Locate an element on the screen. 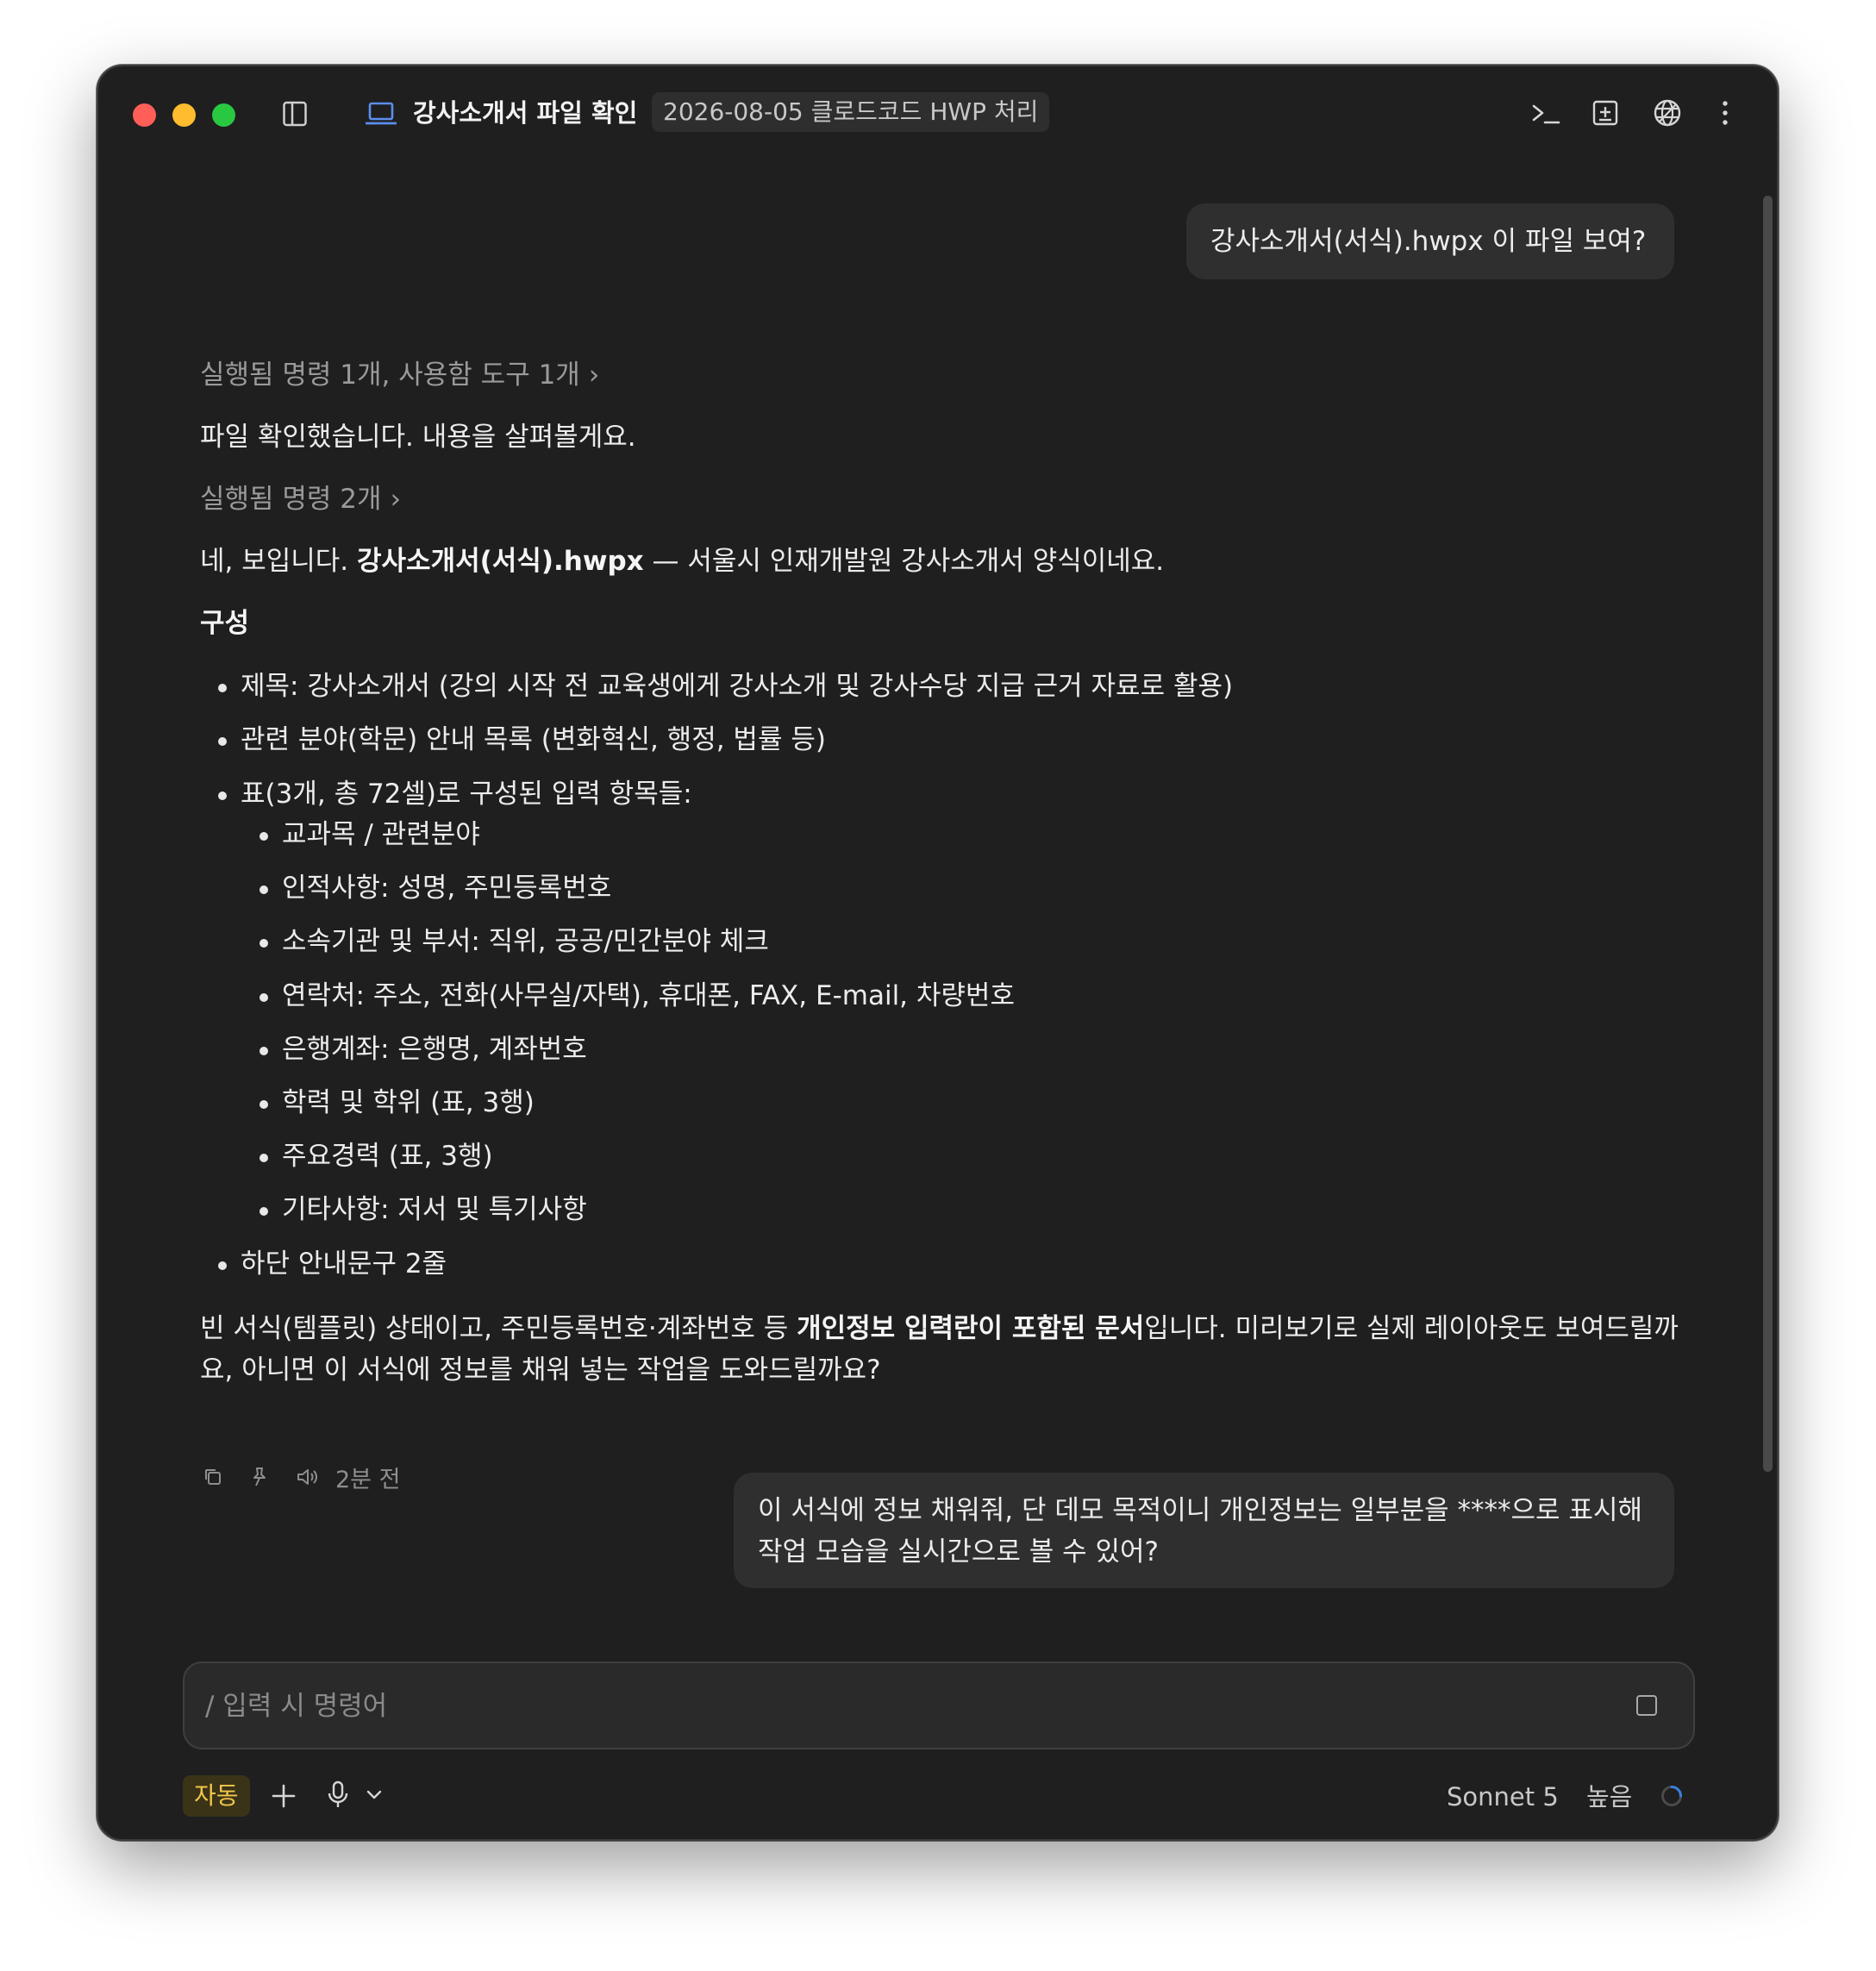 This screenshot has height=1971, width=1876. section-heading: 구성 is located at coordinates (225, 623).